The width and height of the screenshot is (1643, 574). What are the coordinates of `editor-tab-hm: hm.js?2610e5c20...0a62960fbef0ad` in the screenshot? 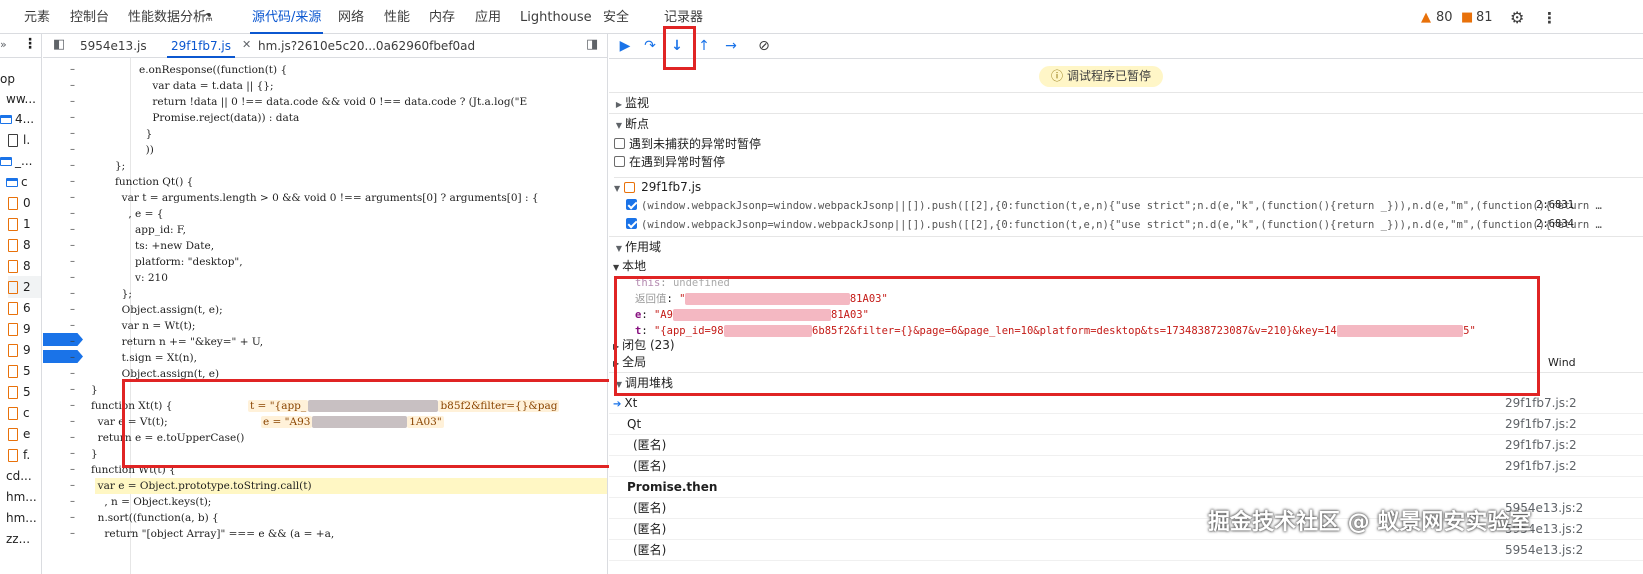 It's located at (366, 46).